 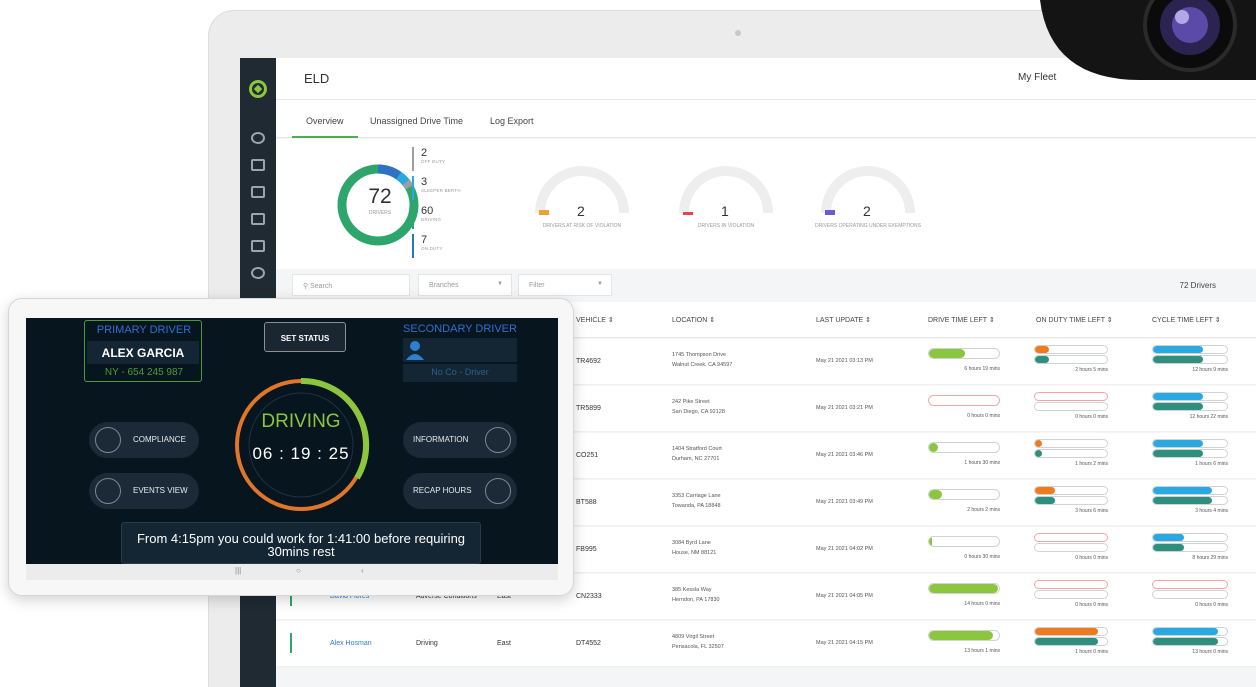 What do you see at coordinates (1197, 285) in the screenshot?
I see `drivers-count: 72 Drivers` at bounding box center [1197, 285].